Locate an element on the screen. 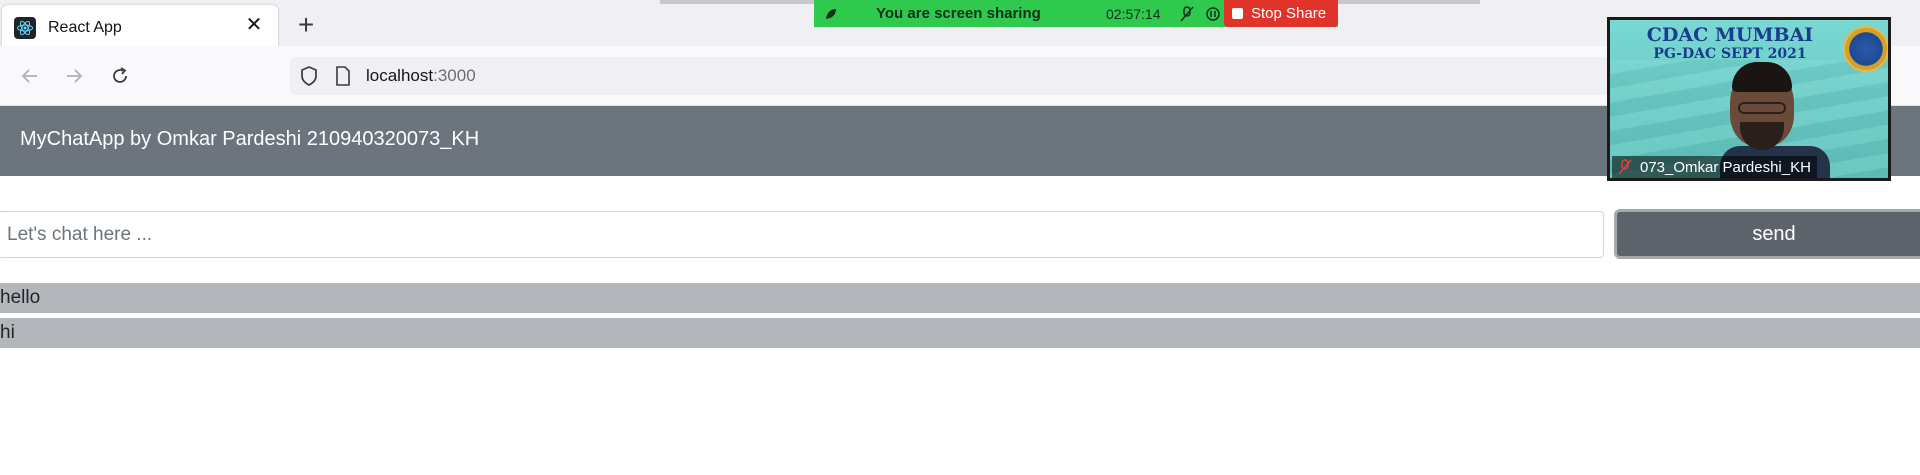 The image size is (1920, 475). message-item: hello is located at coordinates (960, 298).